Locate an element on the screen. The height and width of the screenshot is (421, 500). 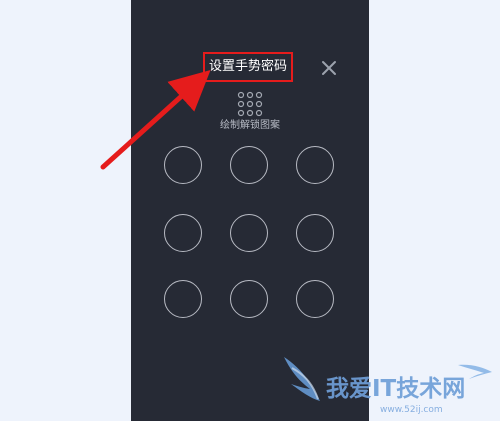
watermark-text: 我爱IT技术网 is located at coordinates (396, 389).